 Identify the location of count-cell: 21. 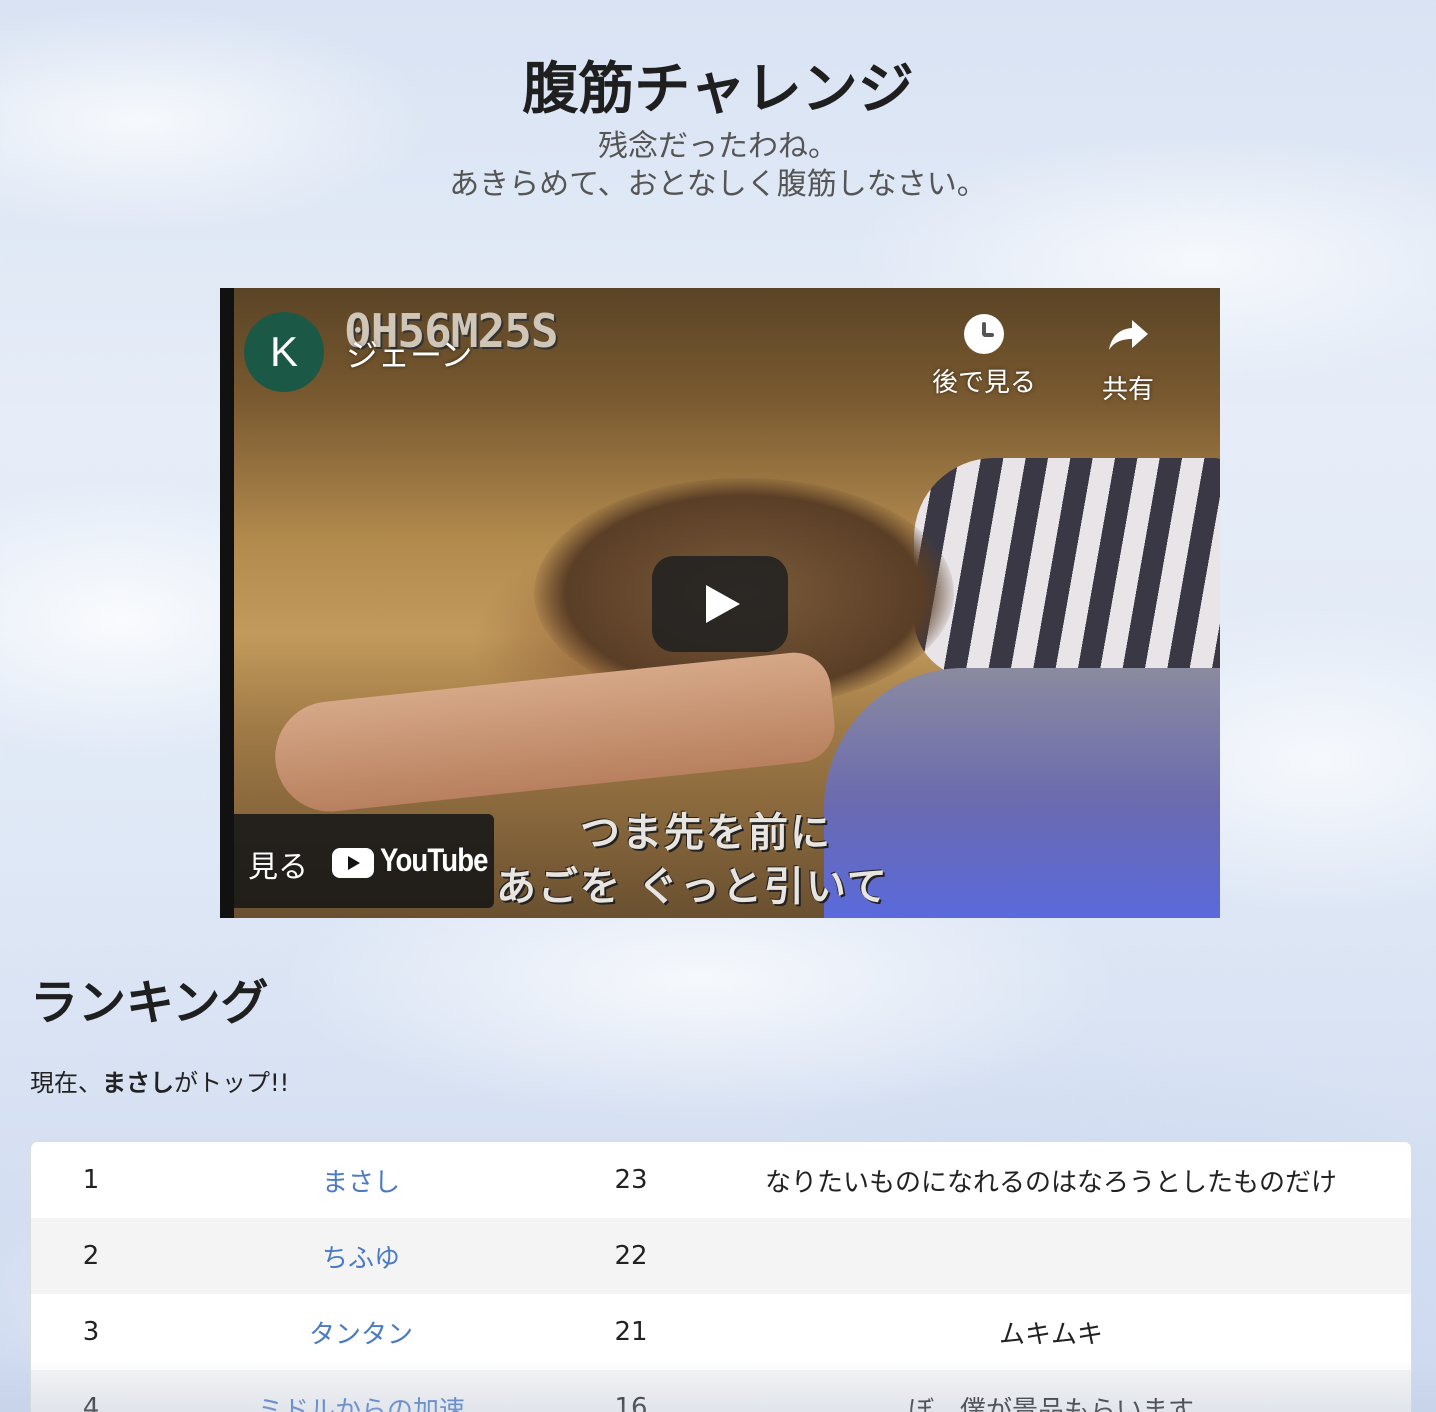
(631, 1332).